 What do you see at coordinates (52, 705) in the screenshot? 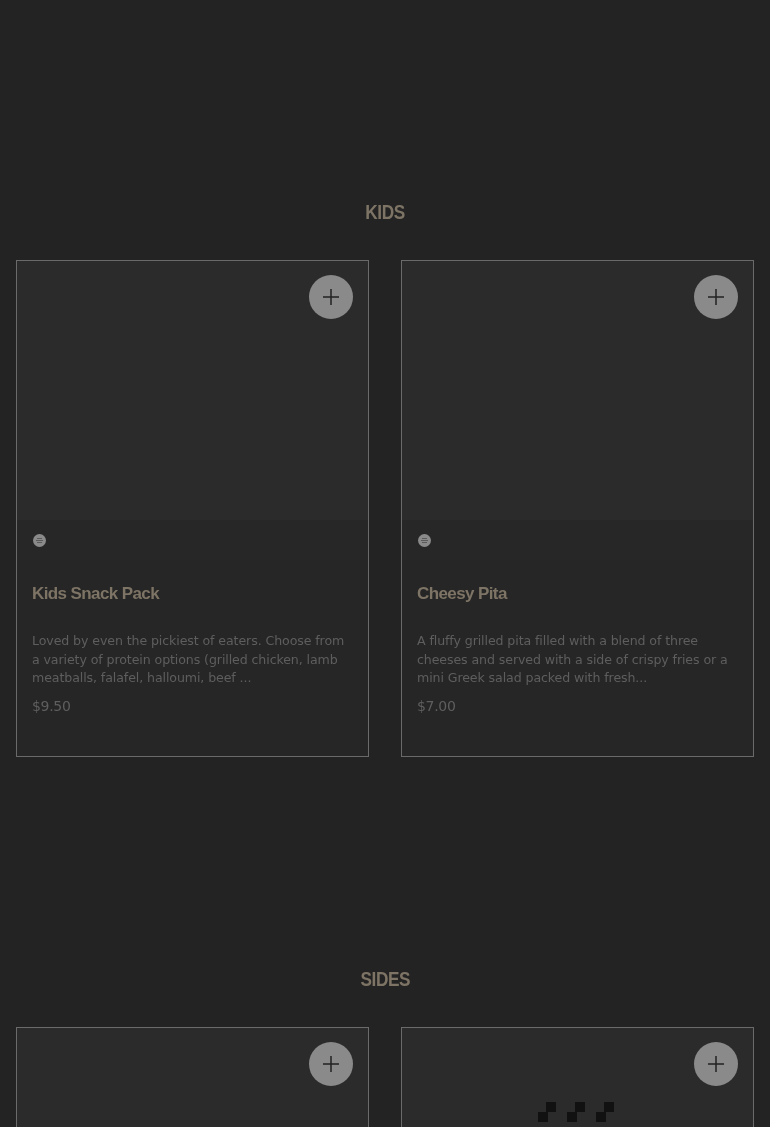
I see `product-price: $9.50` at bounding box center [52, 705].